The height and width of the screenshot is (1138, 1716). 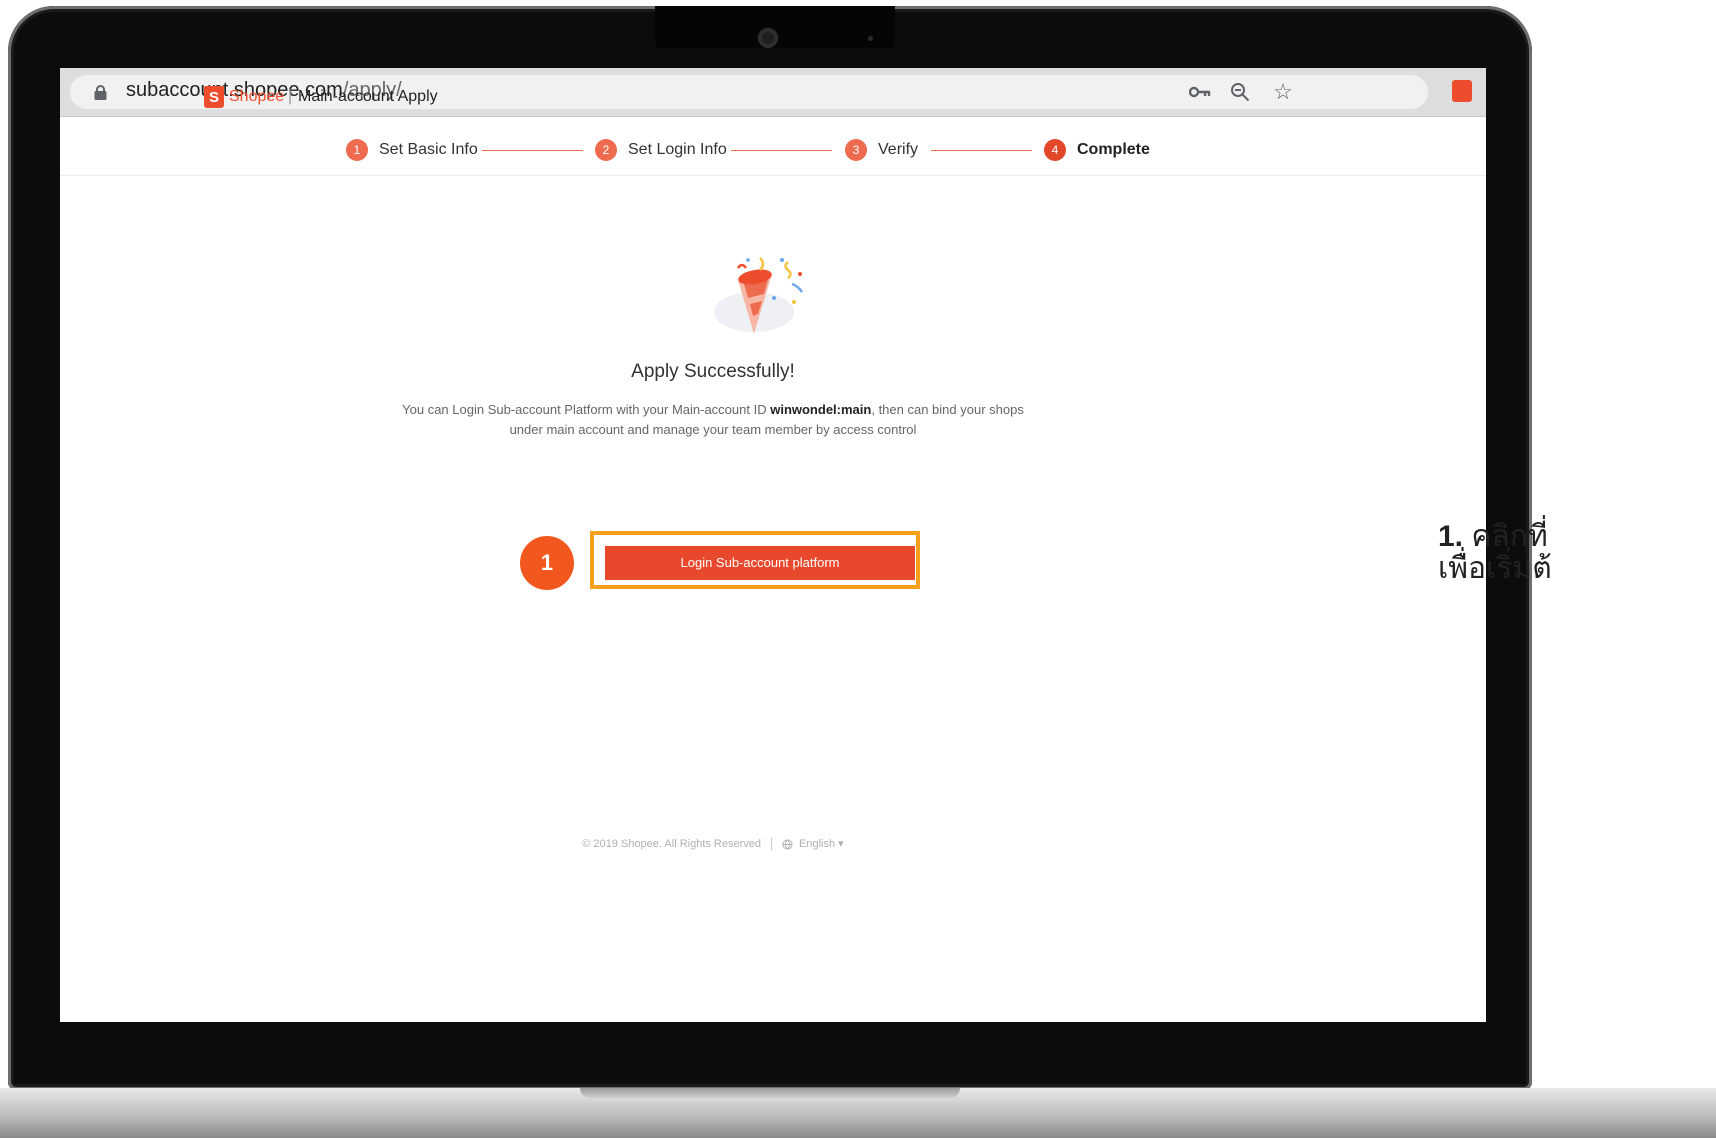 What do you see at coordinates (870, 38) in the screenshot?
I see `light-sensor` at bounding box center [870, 38].